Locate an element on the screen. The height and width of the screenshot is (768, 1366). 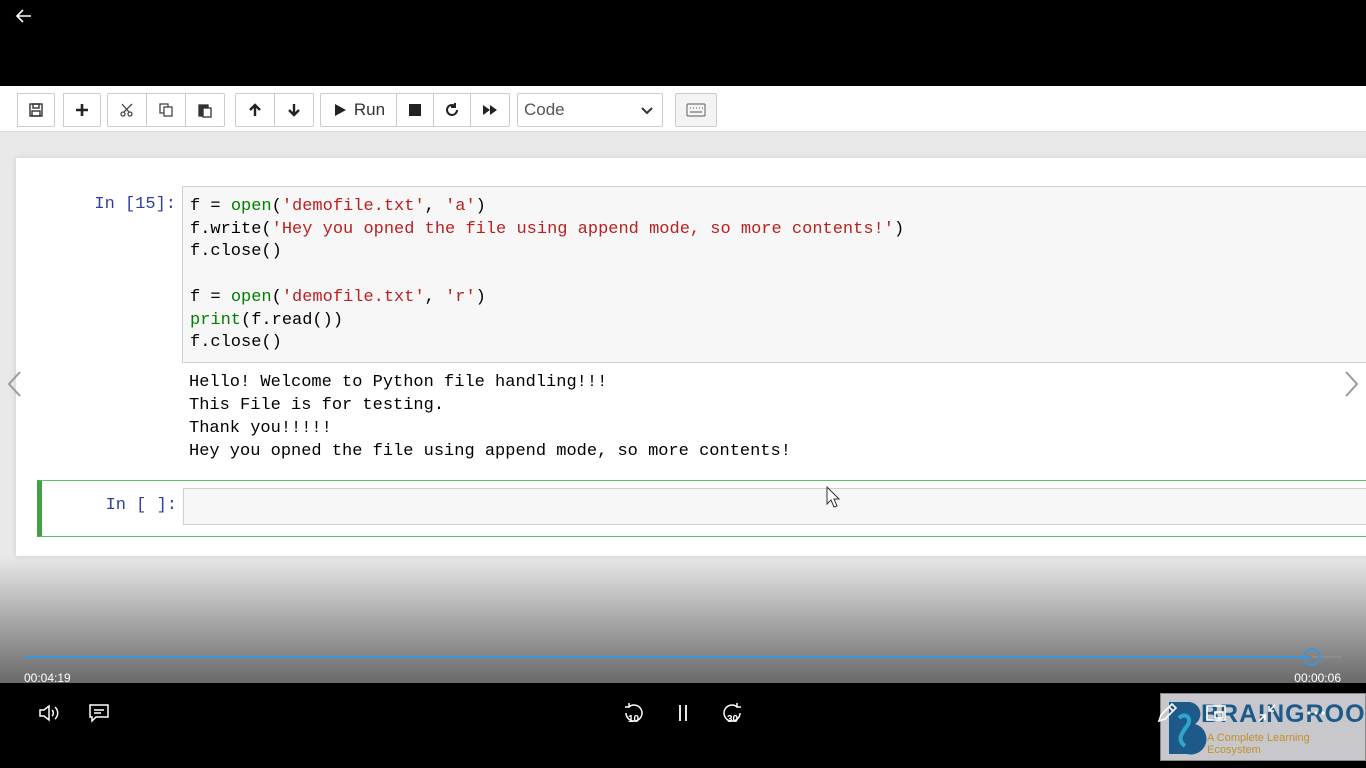
miniview-button is located at coordinates (1216, 713).